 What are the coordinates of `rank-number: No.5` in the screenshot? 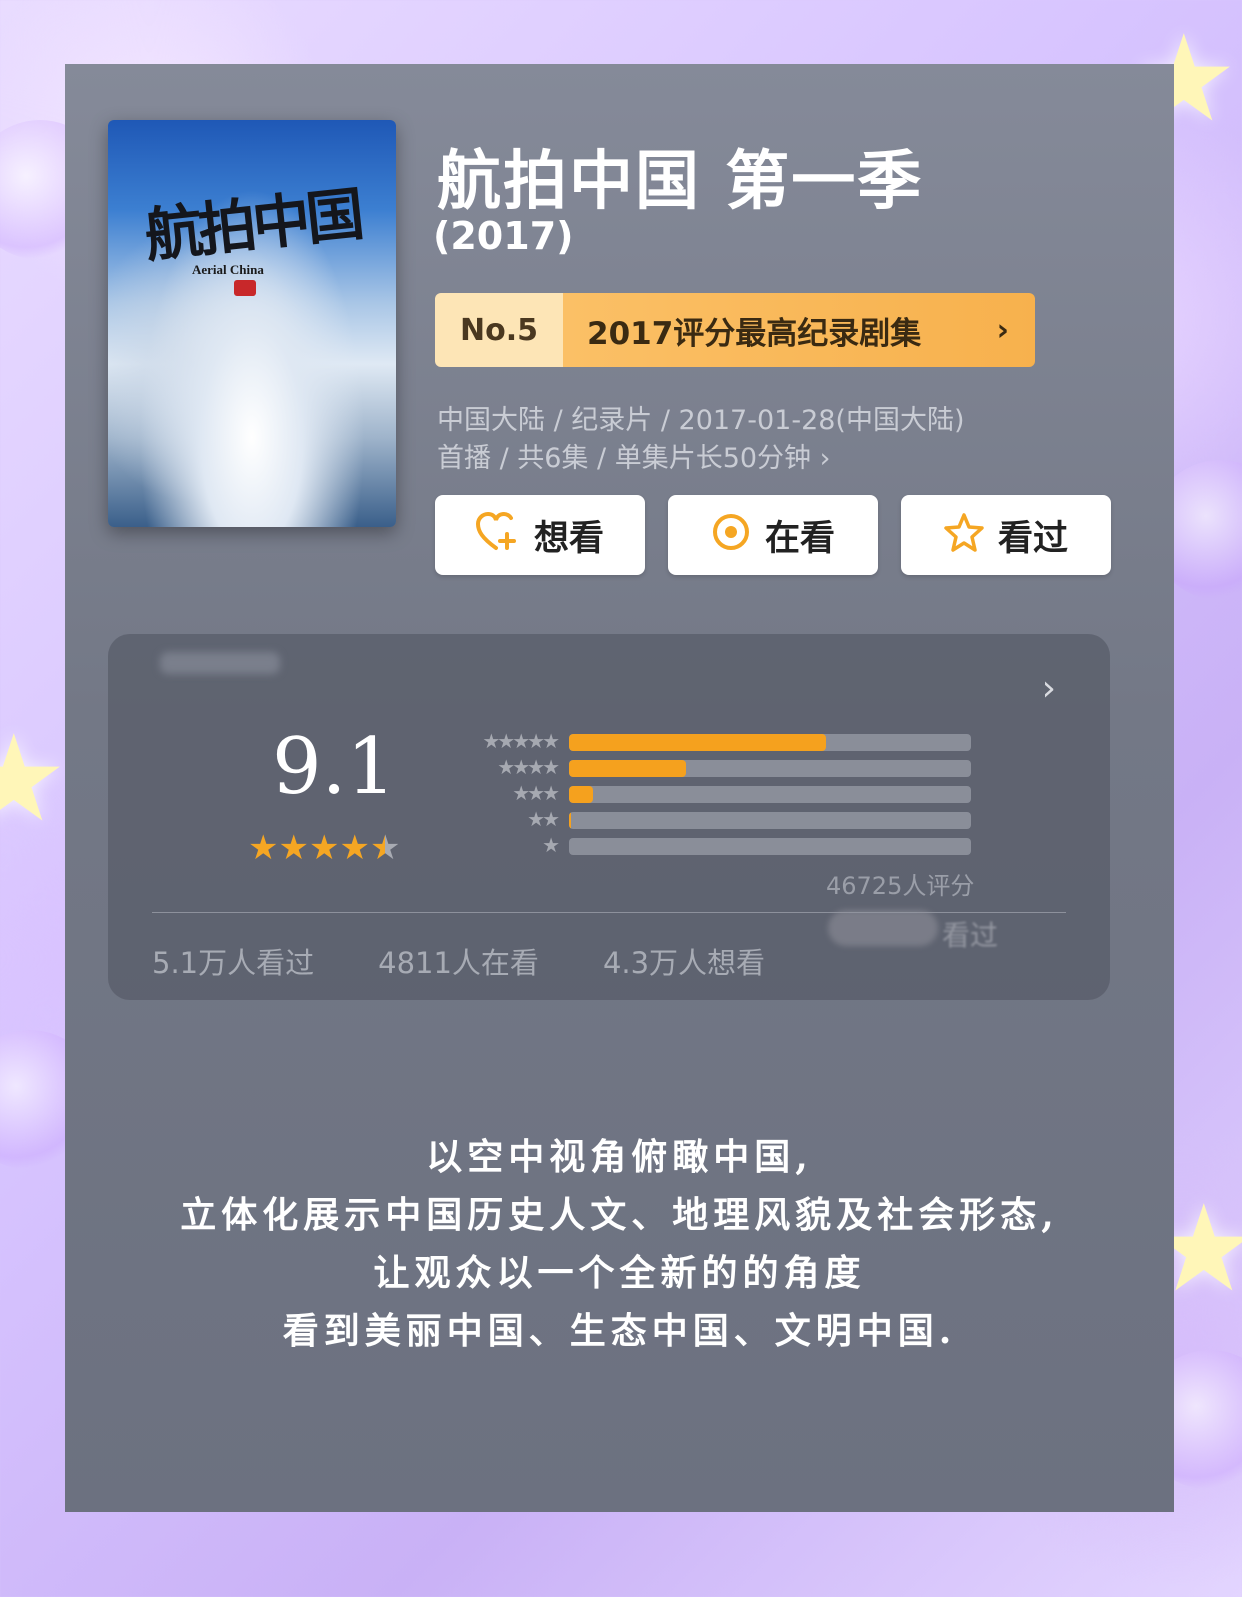 It's located at (499, 330).